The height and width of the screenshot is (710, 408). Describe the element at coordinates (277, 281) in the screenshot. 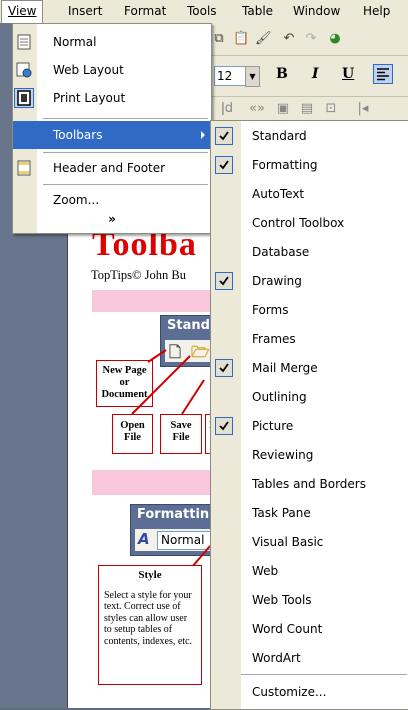

I see `toolbars-submenu-label: Drawing` at that location.